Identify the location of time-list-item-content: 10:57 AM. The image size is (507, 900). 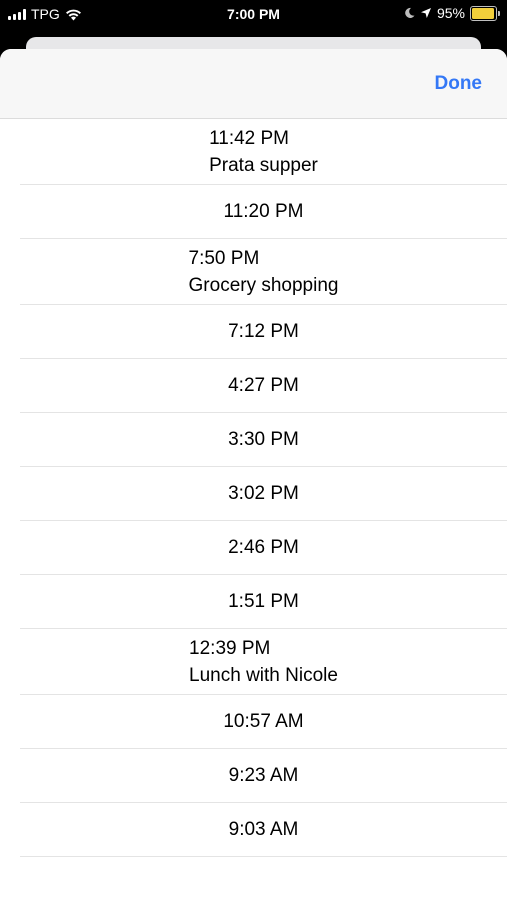
(263, 721).